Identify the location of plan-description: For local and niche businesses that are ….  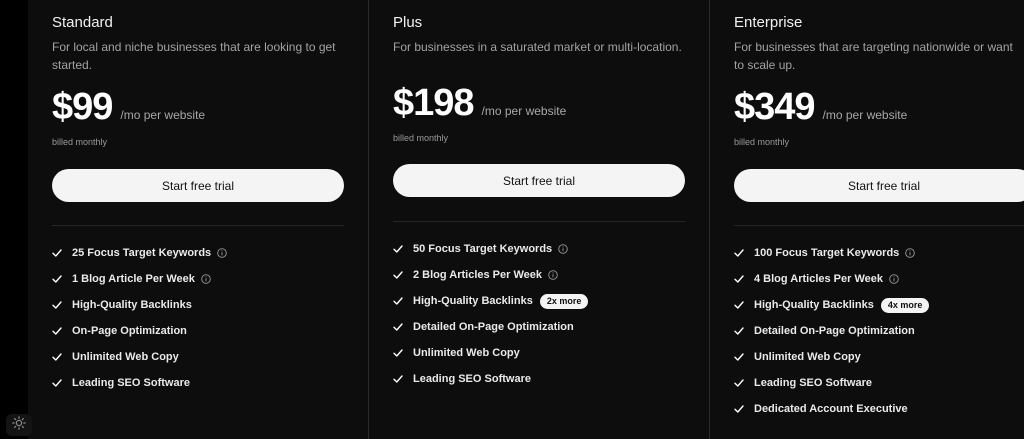
(194, 56).